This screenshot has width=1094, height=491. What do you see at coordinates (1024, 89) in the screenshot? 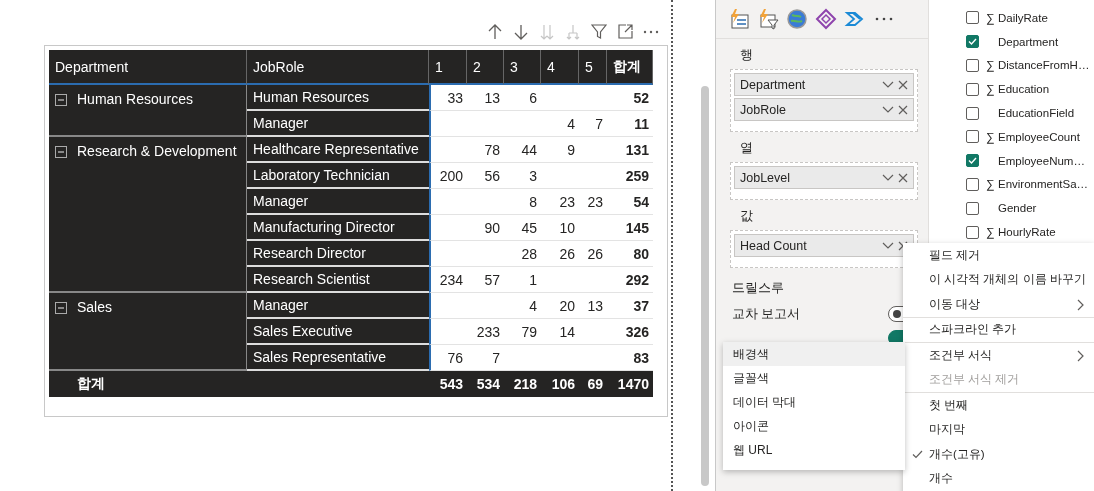
I see `field-name: Education` at bounding box center [1024, 89].